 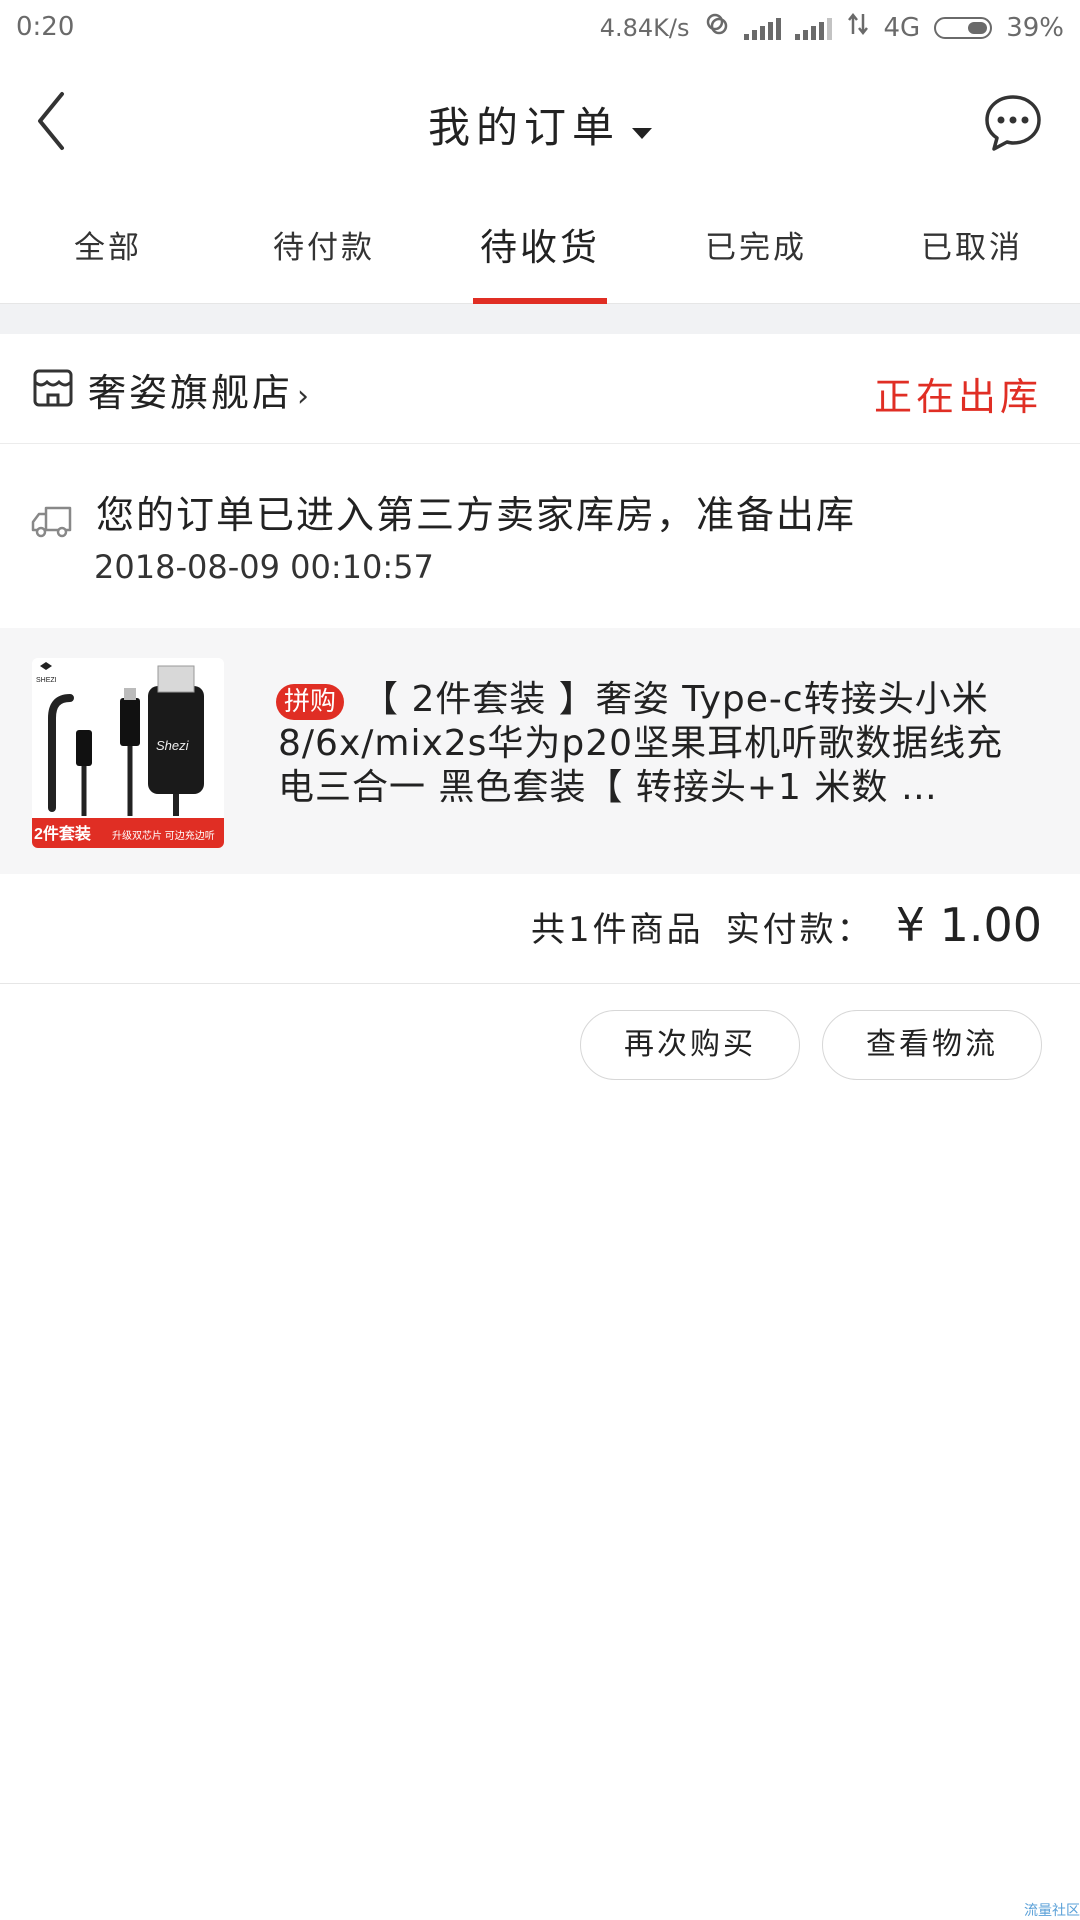 I want to click on item-count: 共1件商品, so click(x=617, y=930).